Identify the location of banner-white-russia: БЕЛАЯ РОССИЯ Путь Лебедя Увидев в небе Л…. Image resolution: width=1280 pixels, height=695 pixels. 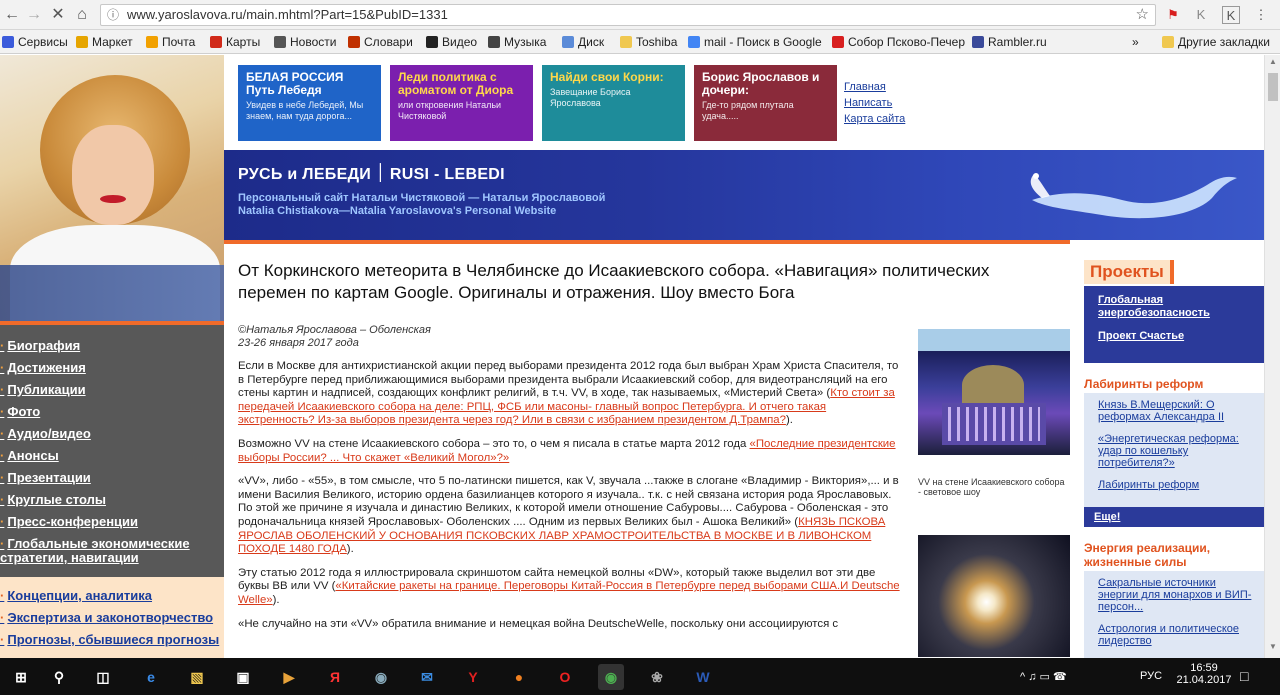
(309, 103).